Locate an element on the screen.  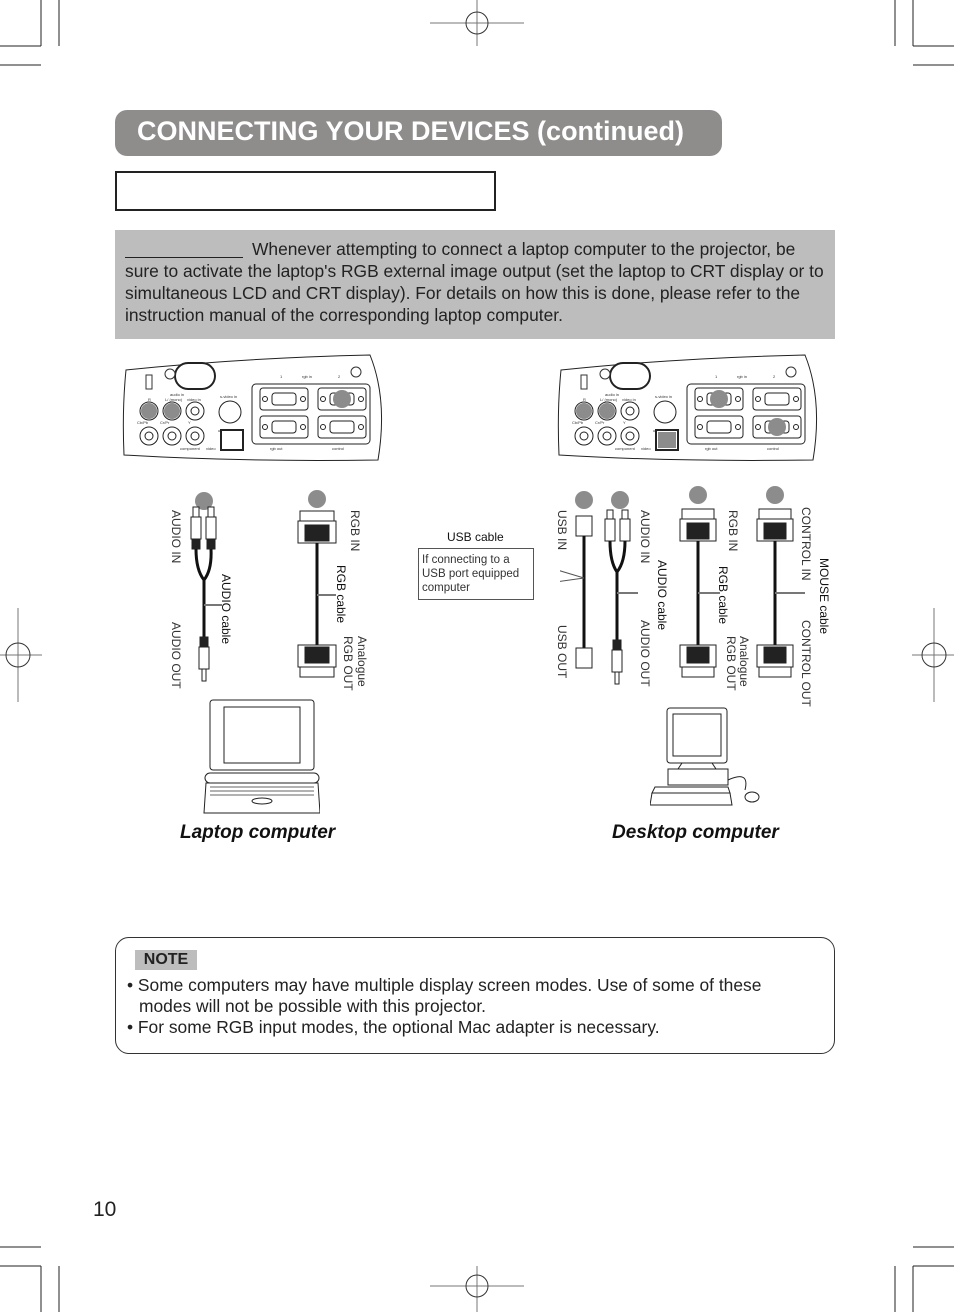
audio-in-marker is located at coordinates (620, 500).